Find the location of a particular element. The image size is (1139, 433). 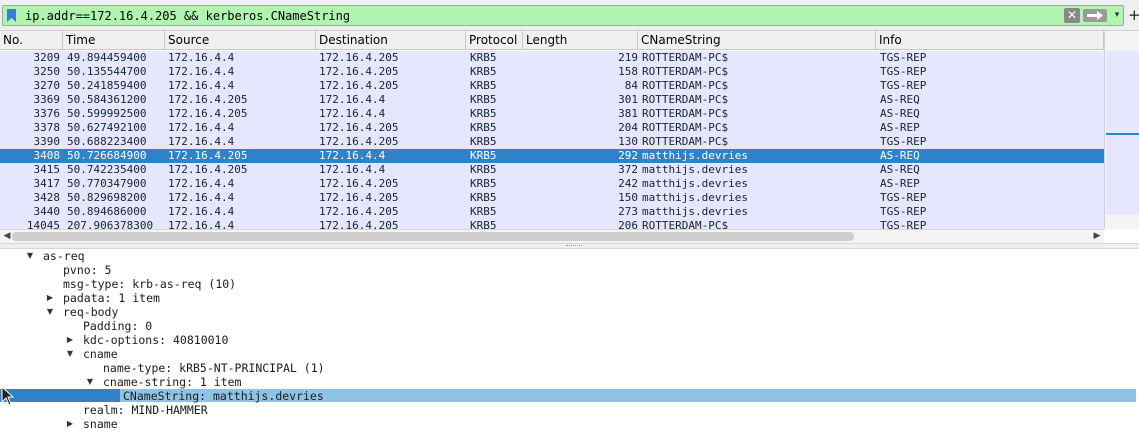

tree-item: as-req is located at coordinates (64, 256).